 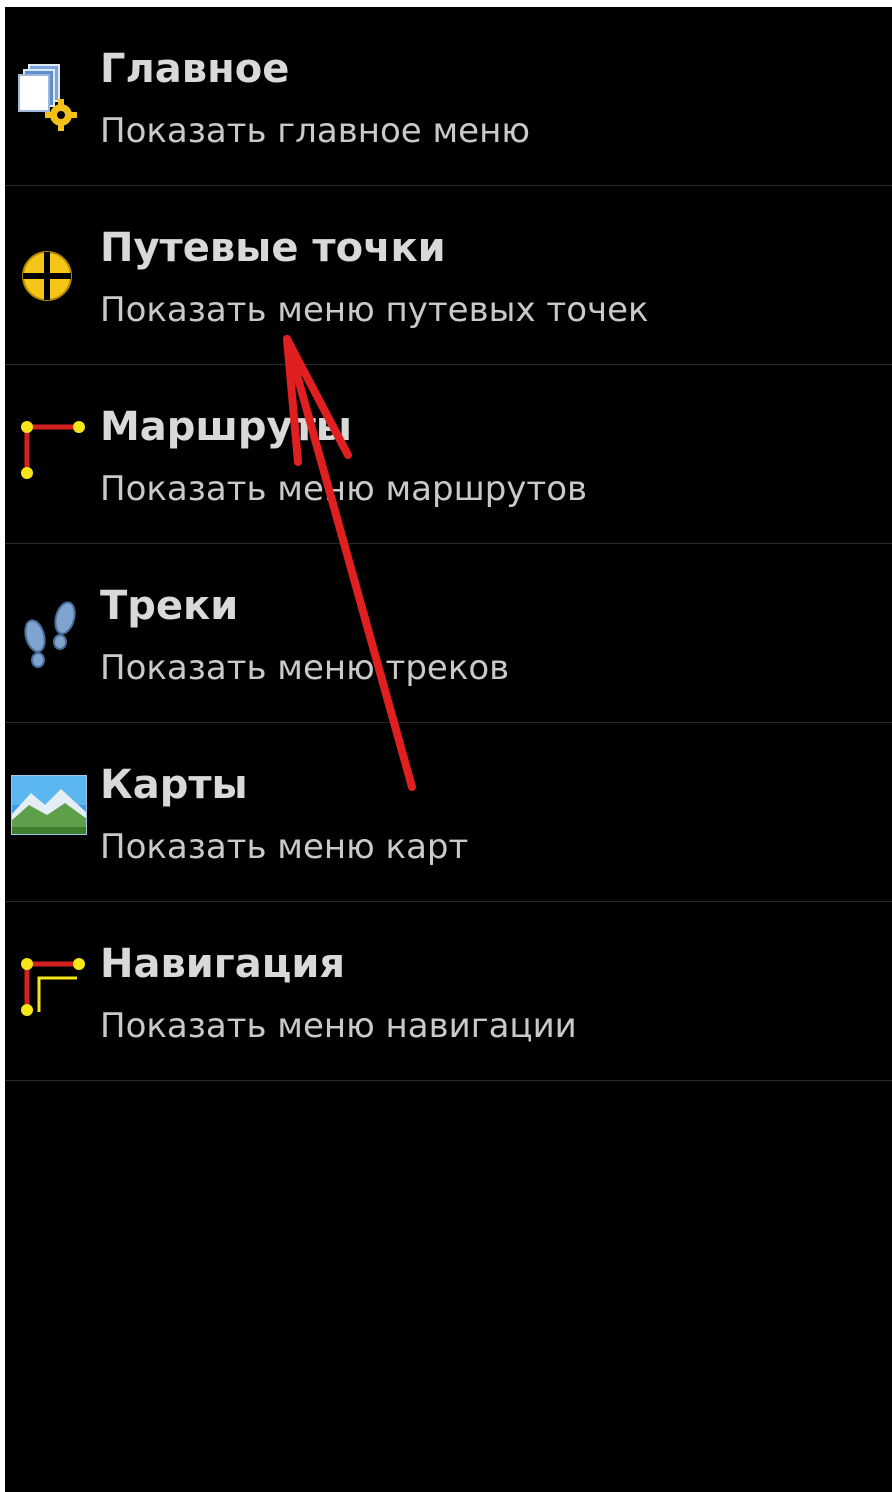 What do you see at coordinates (374, 310) in the screenshot?
I see `menu-item-subtitle: Показать меню путевых точек` at bounding box center [374, 310].